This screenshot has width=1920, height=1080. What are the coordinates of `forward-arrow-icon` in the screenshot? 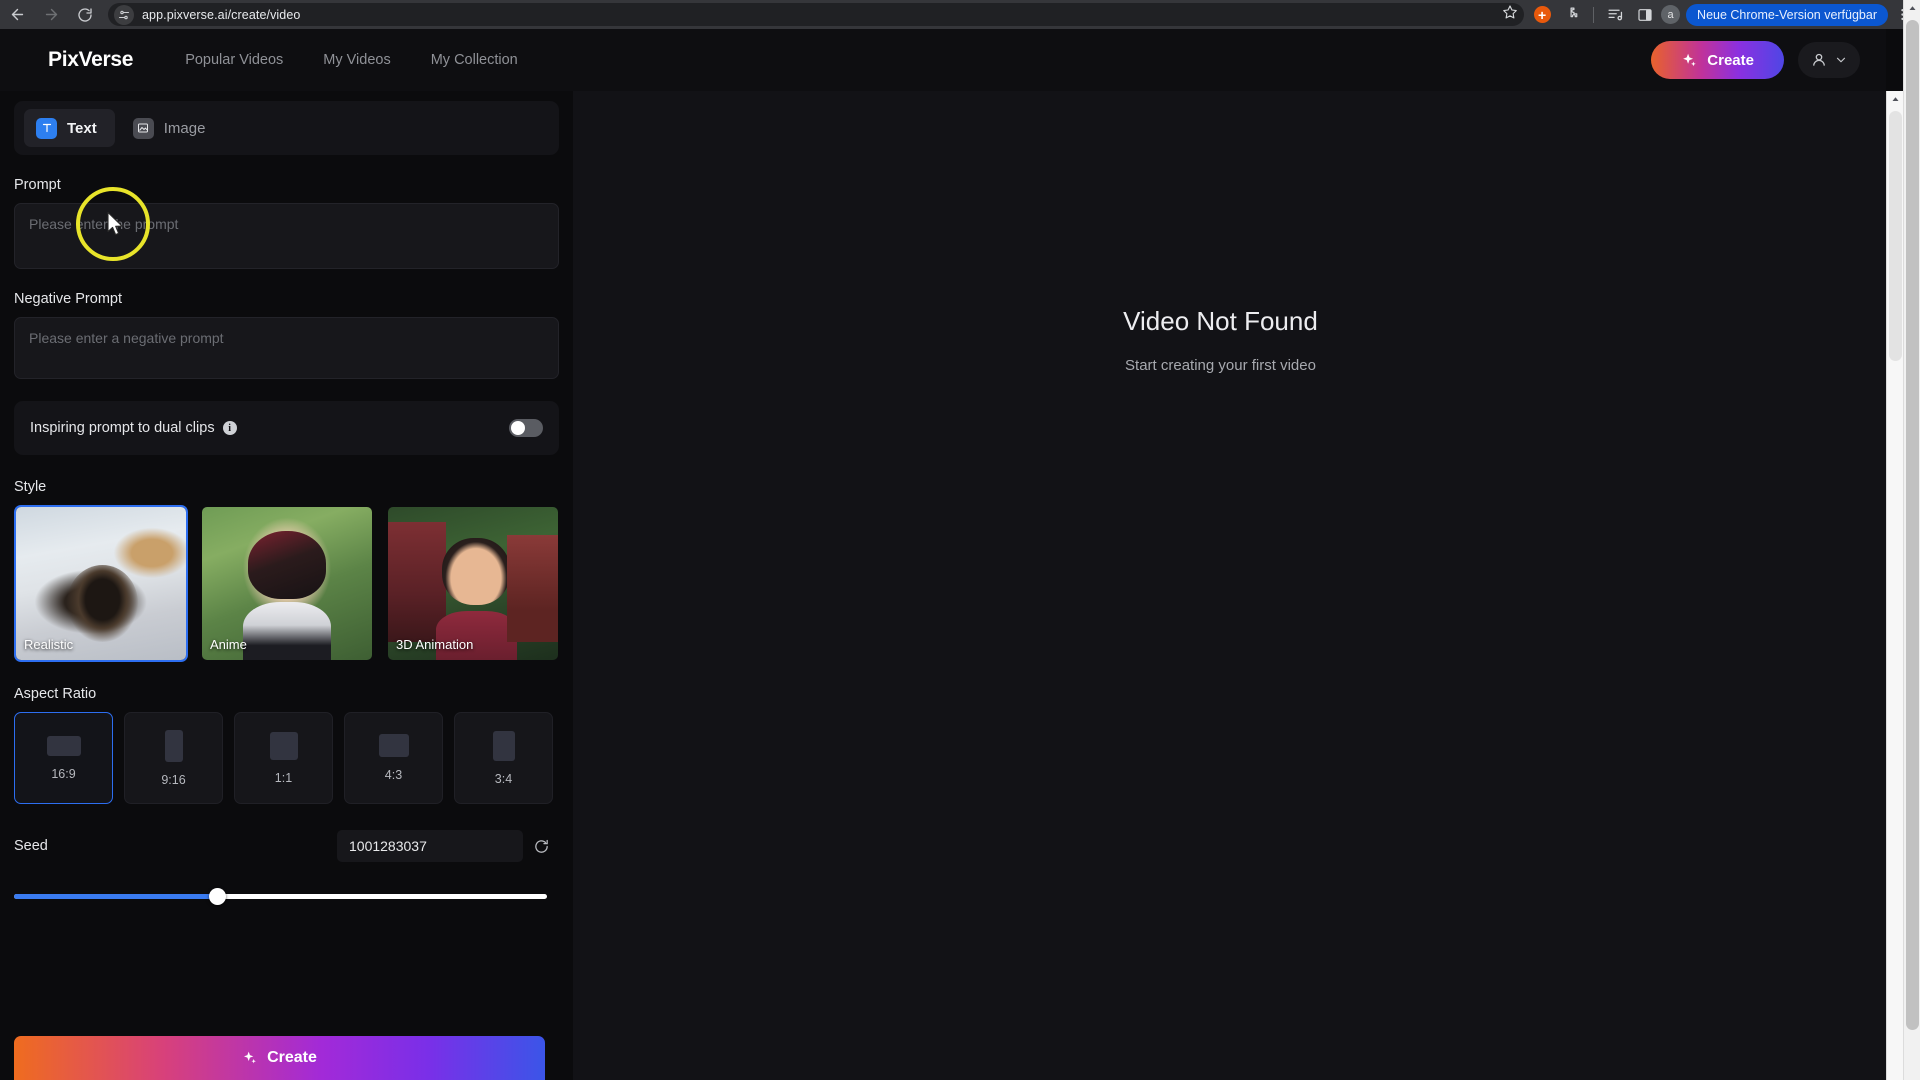 It's located at (51, 14).